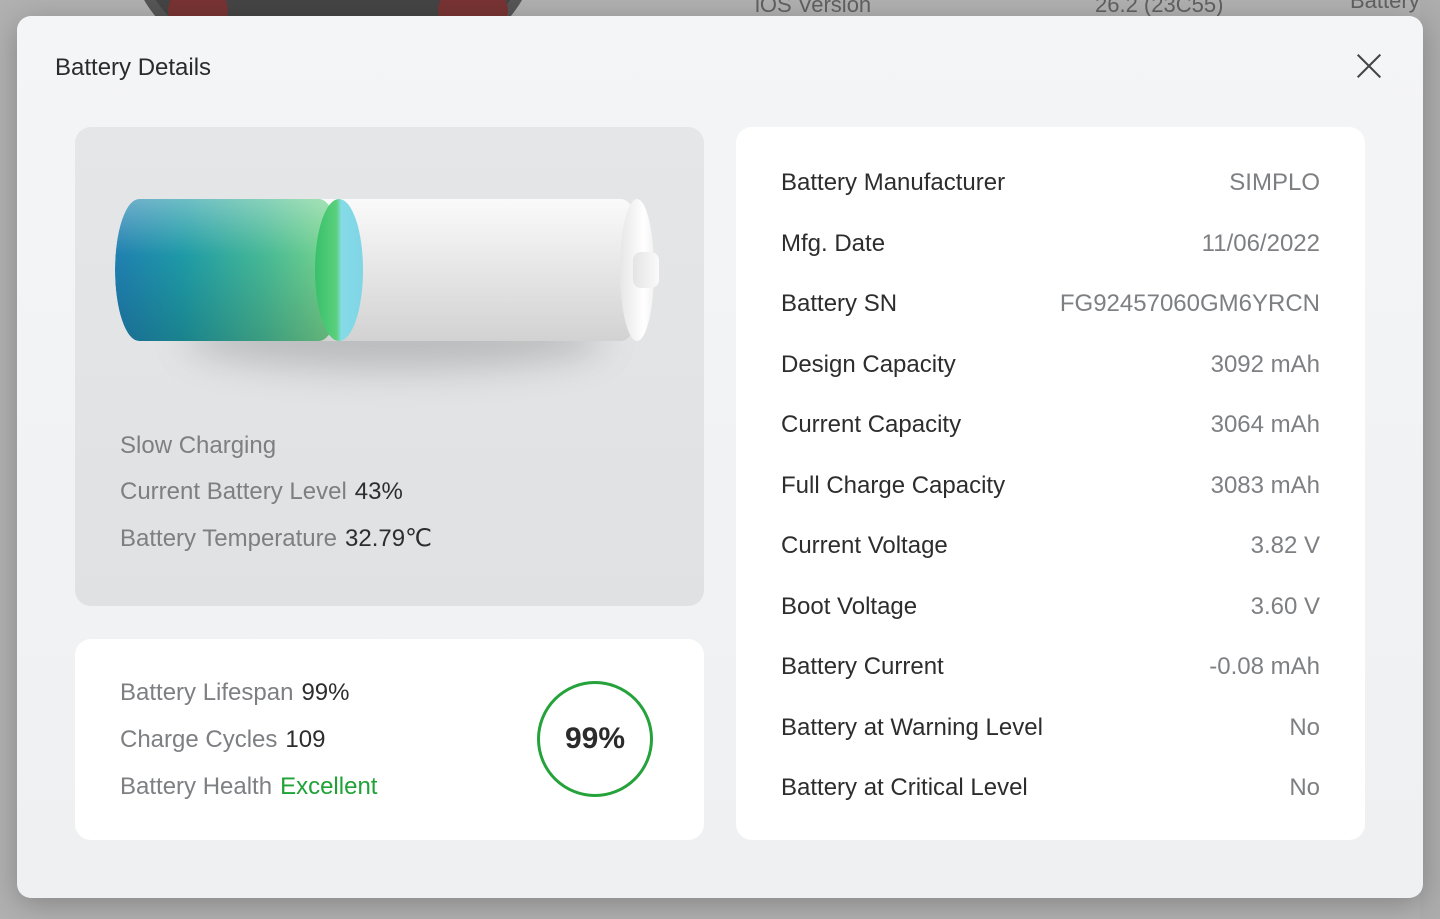 Image resolution: width=1440 pixels, height=919 pixels. What do you see at coordinates (1050, 304) in the screenshot?
I see `detail-row: Battery SN FG92457060GM6YRCN` at bounding box center [1050, 304].